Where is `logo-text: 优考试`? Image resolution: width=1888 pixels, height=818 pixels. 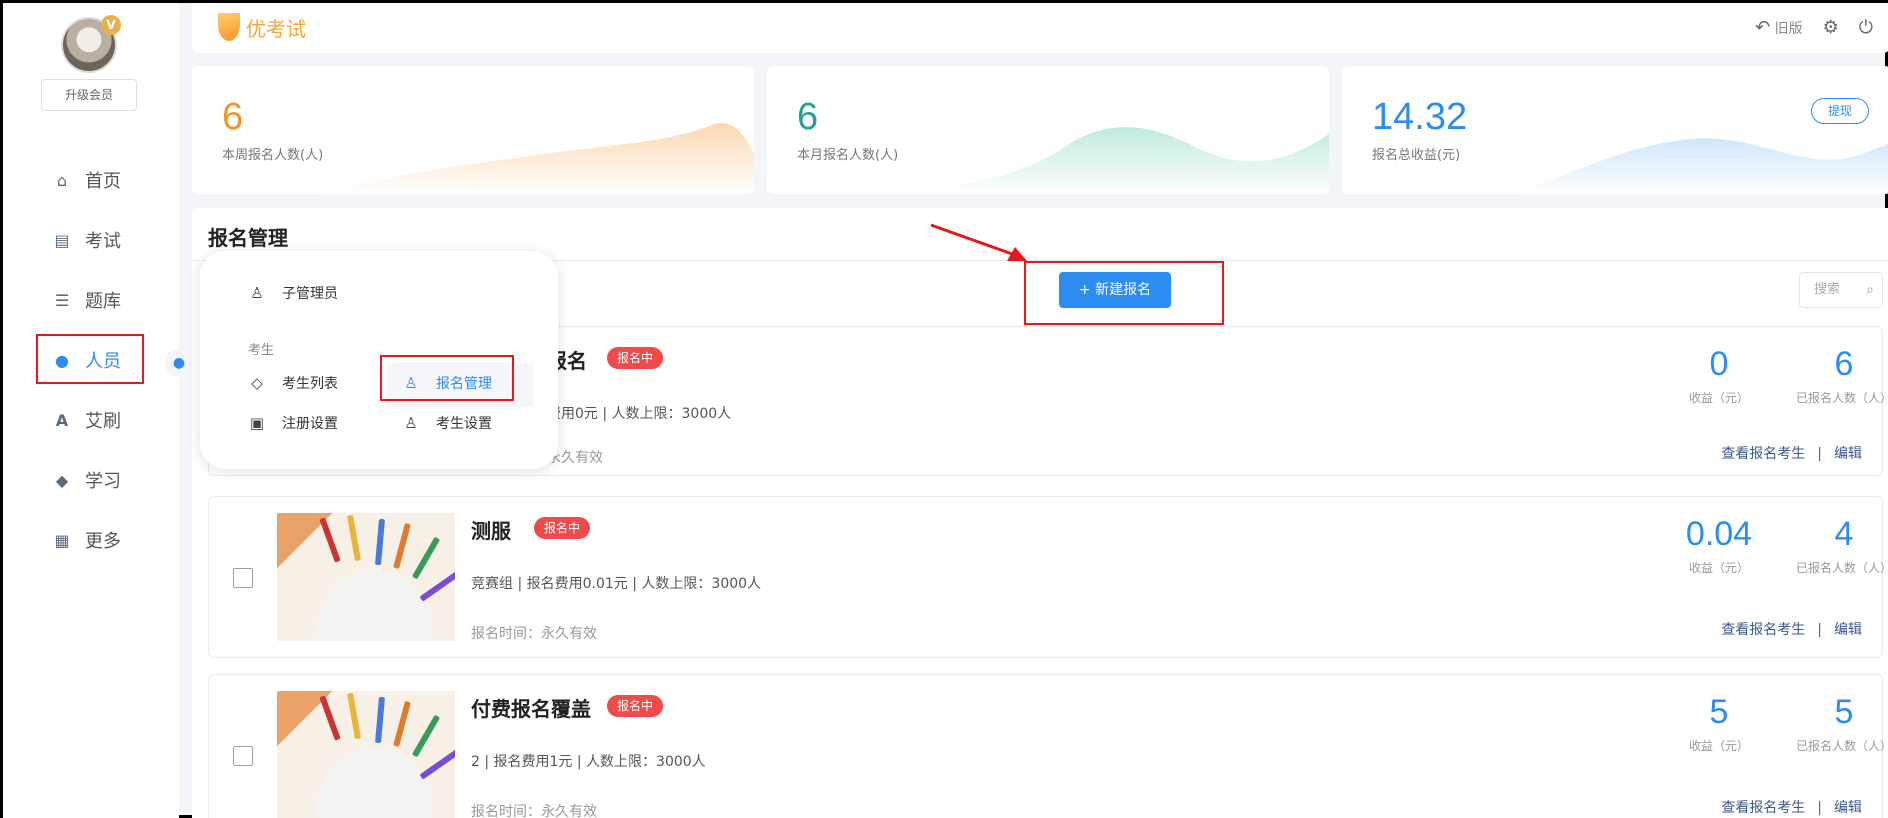 logo-text: 优考试 is located at coordinates (276, 29).